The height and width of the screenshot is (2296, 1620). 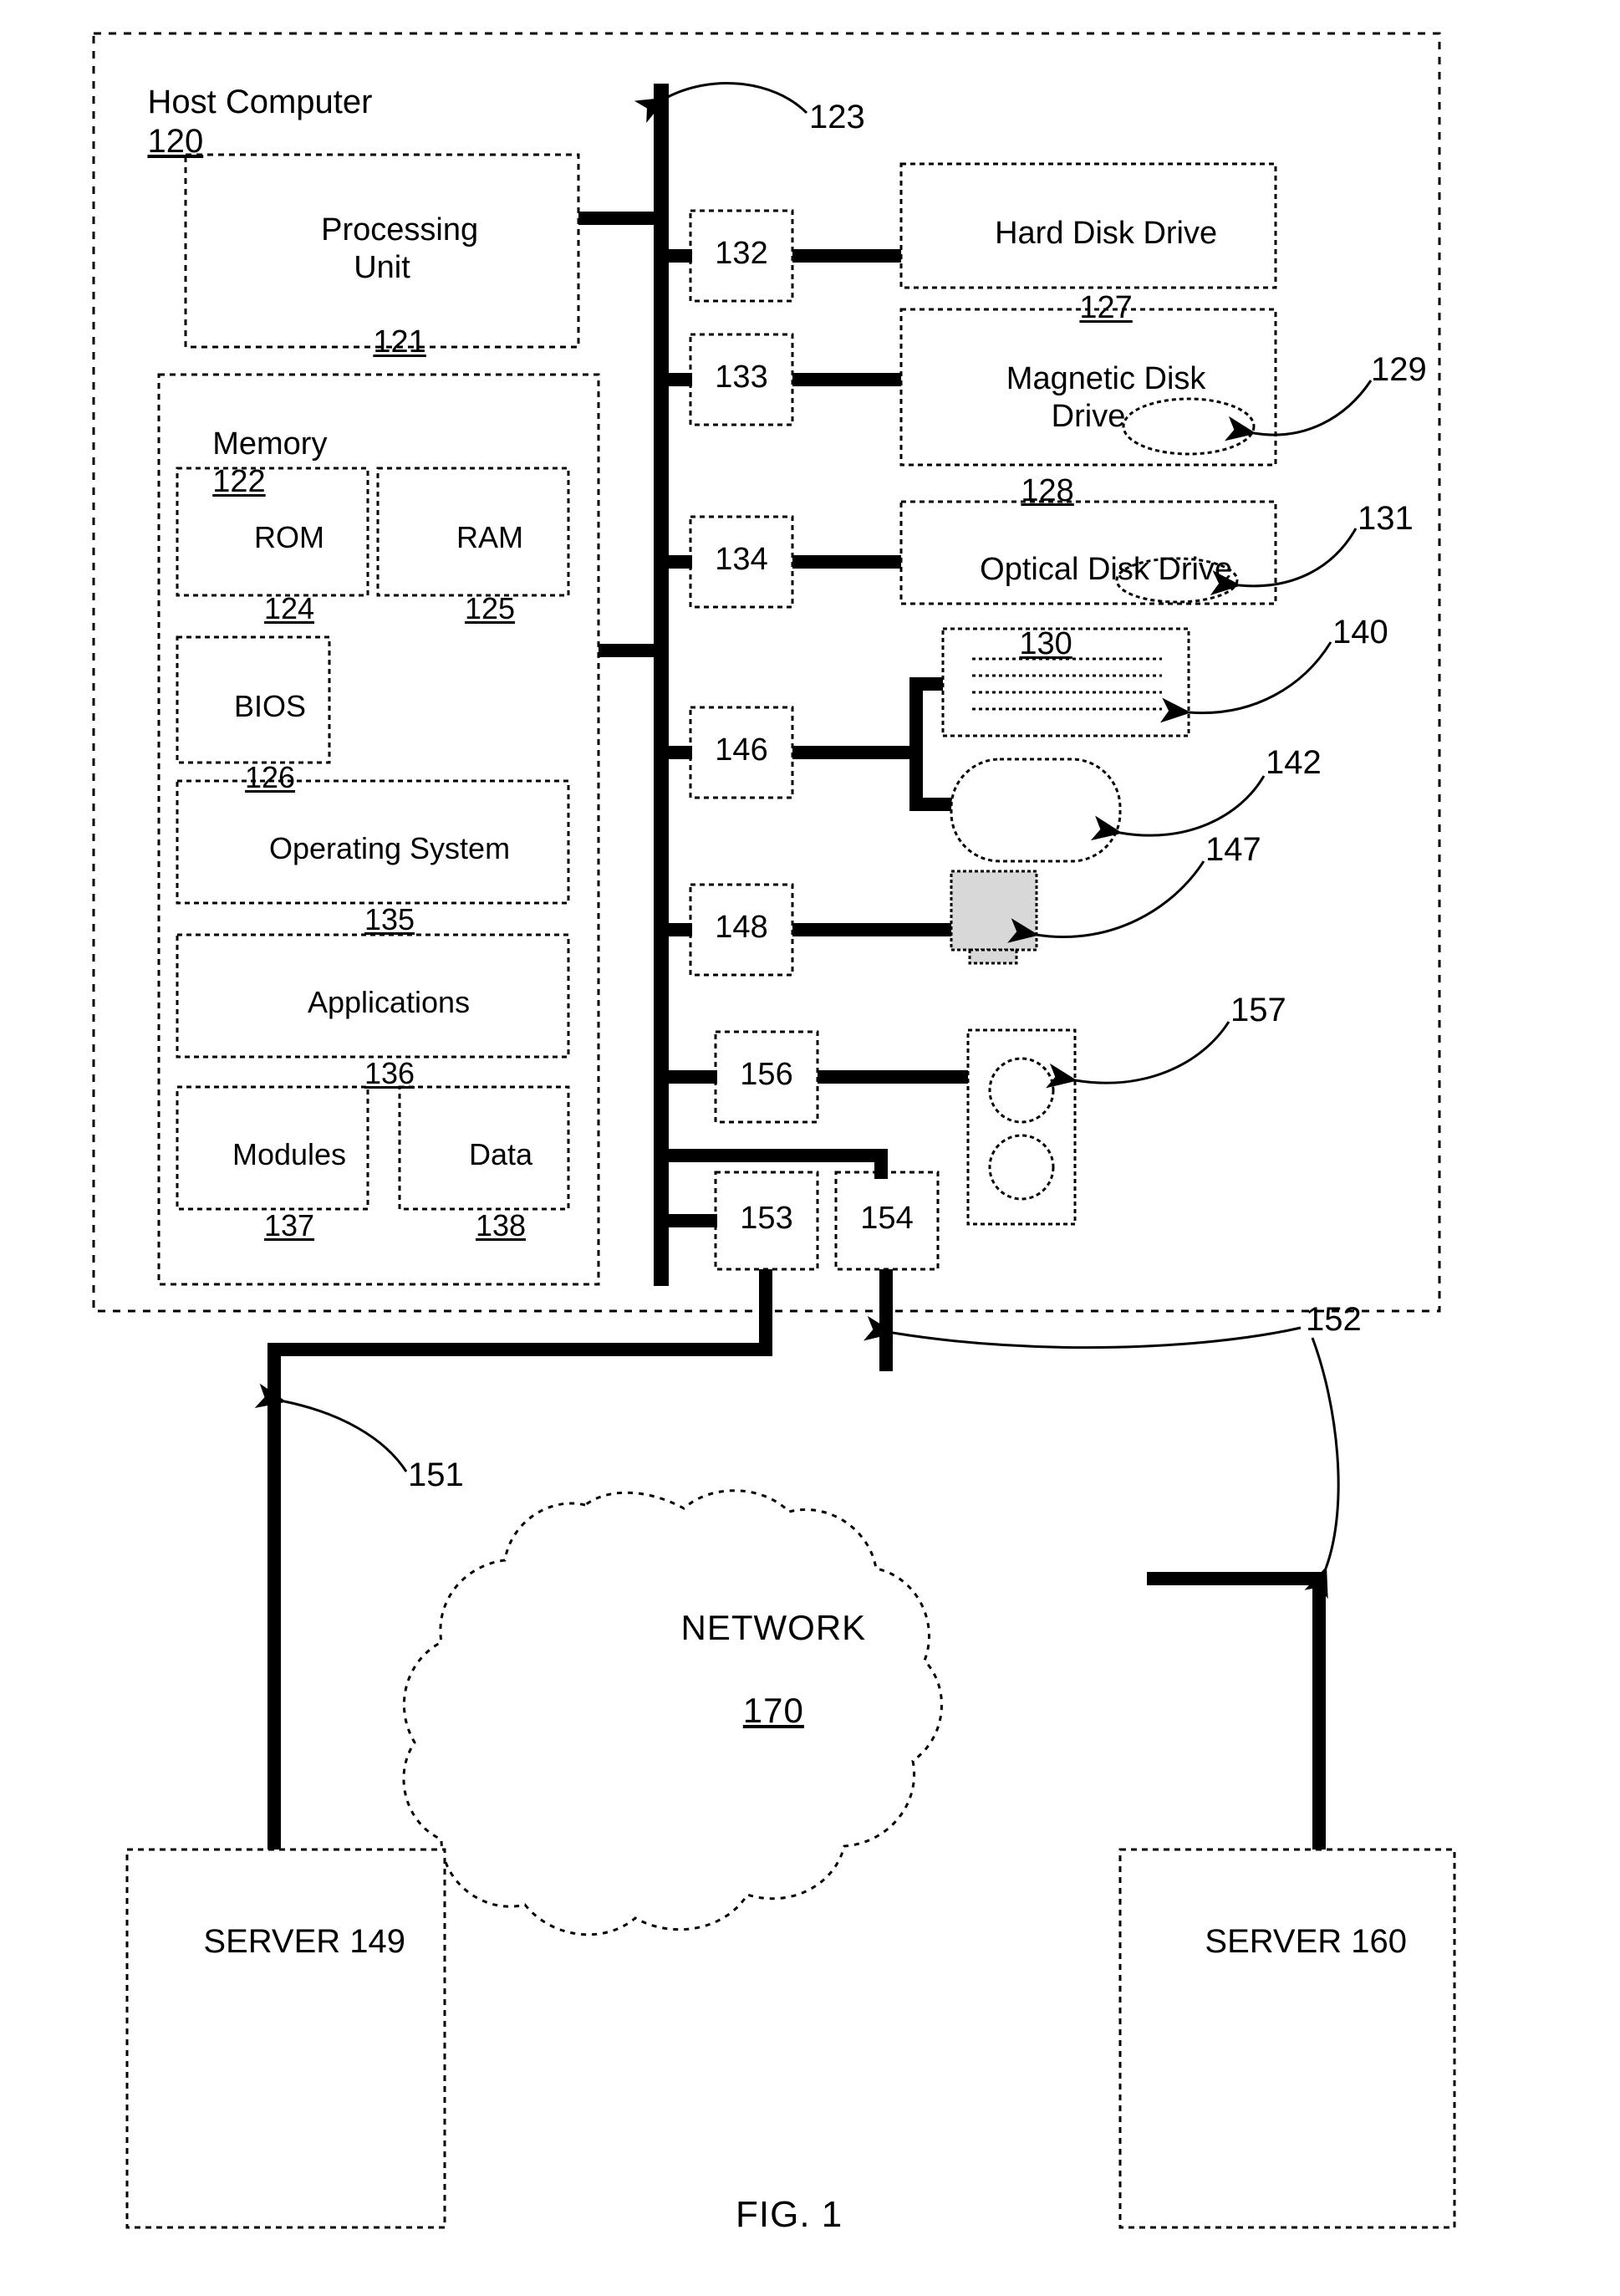 What do you see at coordinates (616, 219) in the screenshot?
I see `pu-bus-link` at bounding box center [616, 219].